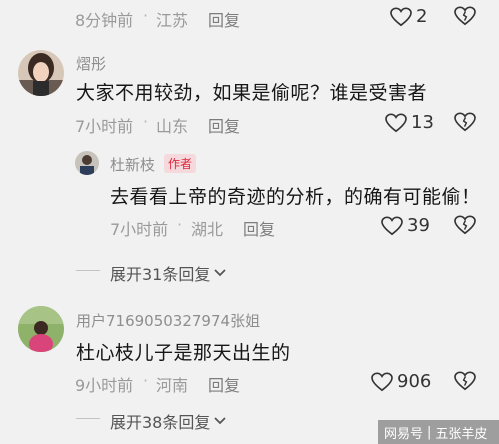 The height and width of the screenshot is (444, 499). What do you see at coordinates (168, 320) in the screenshot?
I see `comment-username: 用户7169050327974张姐` at bounding box center [168, 320].